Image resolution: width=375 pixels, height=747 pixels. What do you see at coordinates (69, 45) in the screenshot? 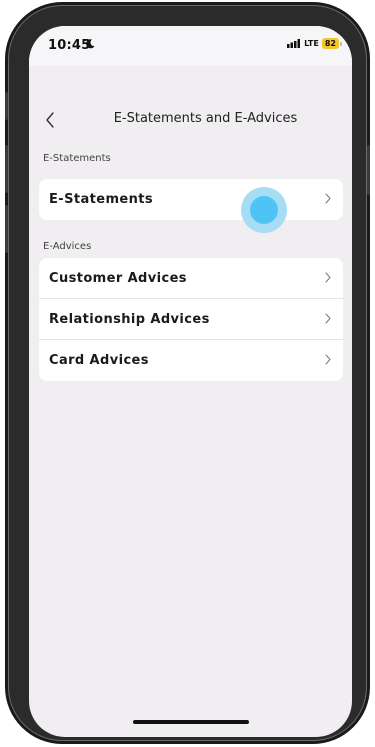
I see `status-time: 10:45` at bounding box center [69, 45].